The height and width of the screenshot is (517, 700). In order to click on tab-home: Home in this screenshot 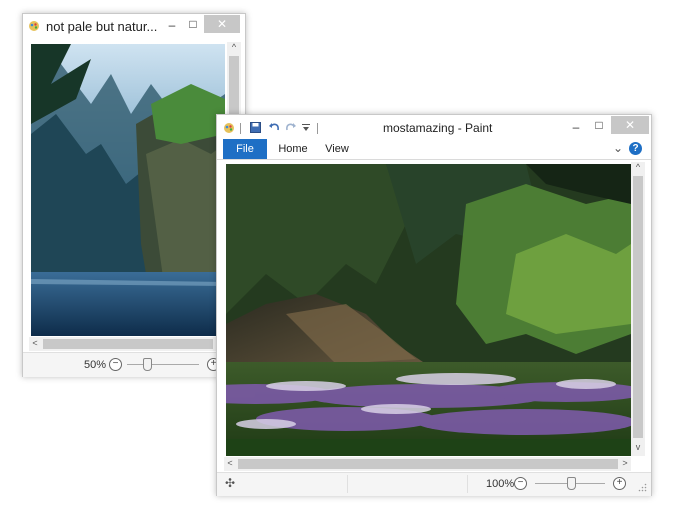, I will do `click(293, 149)`.